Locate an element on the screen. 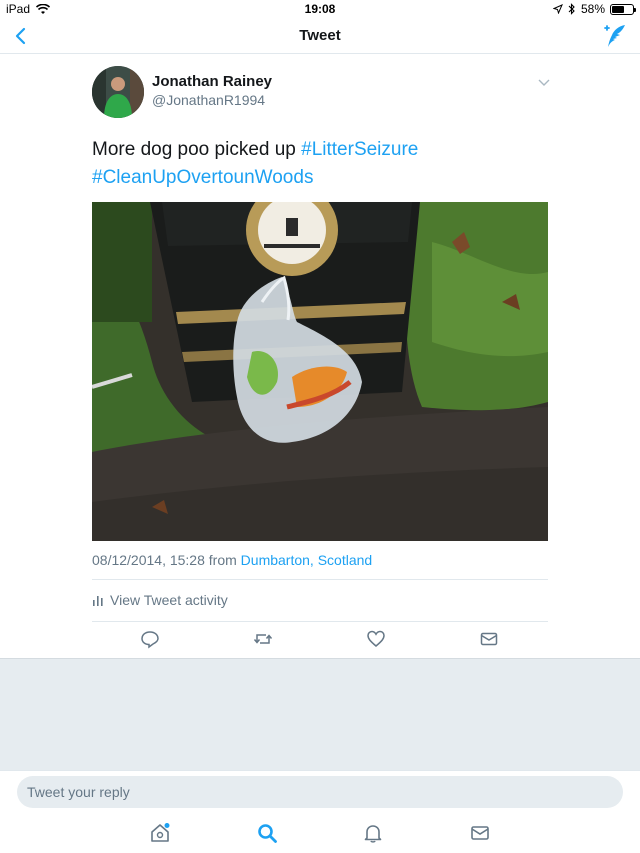 The width and height of the screenshot is (640, 853). tweet-body: More dog poo picked up is located at coordinates (197, 149).